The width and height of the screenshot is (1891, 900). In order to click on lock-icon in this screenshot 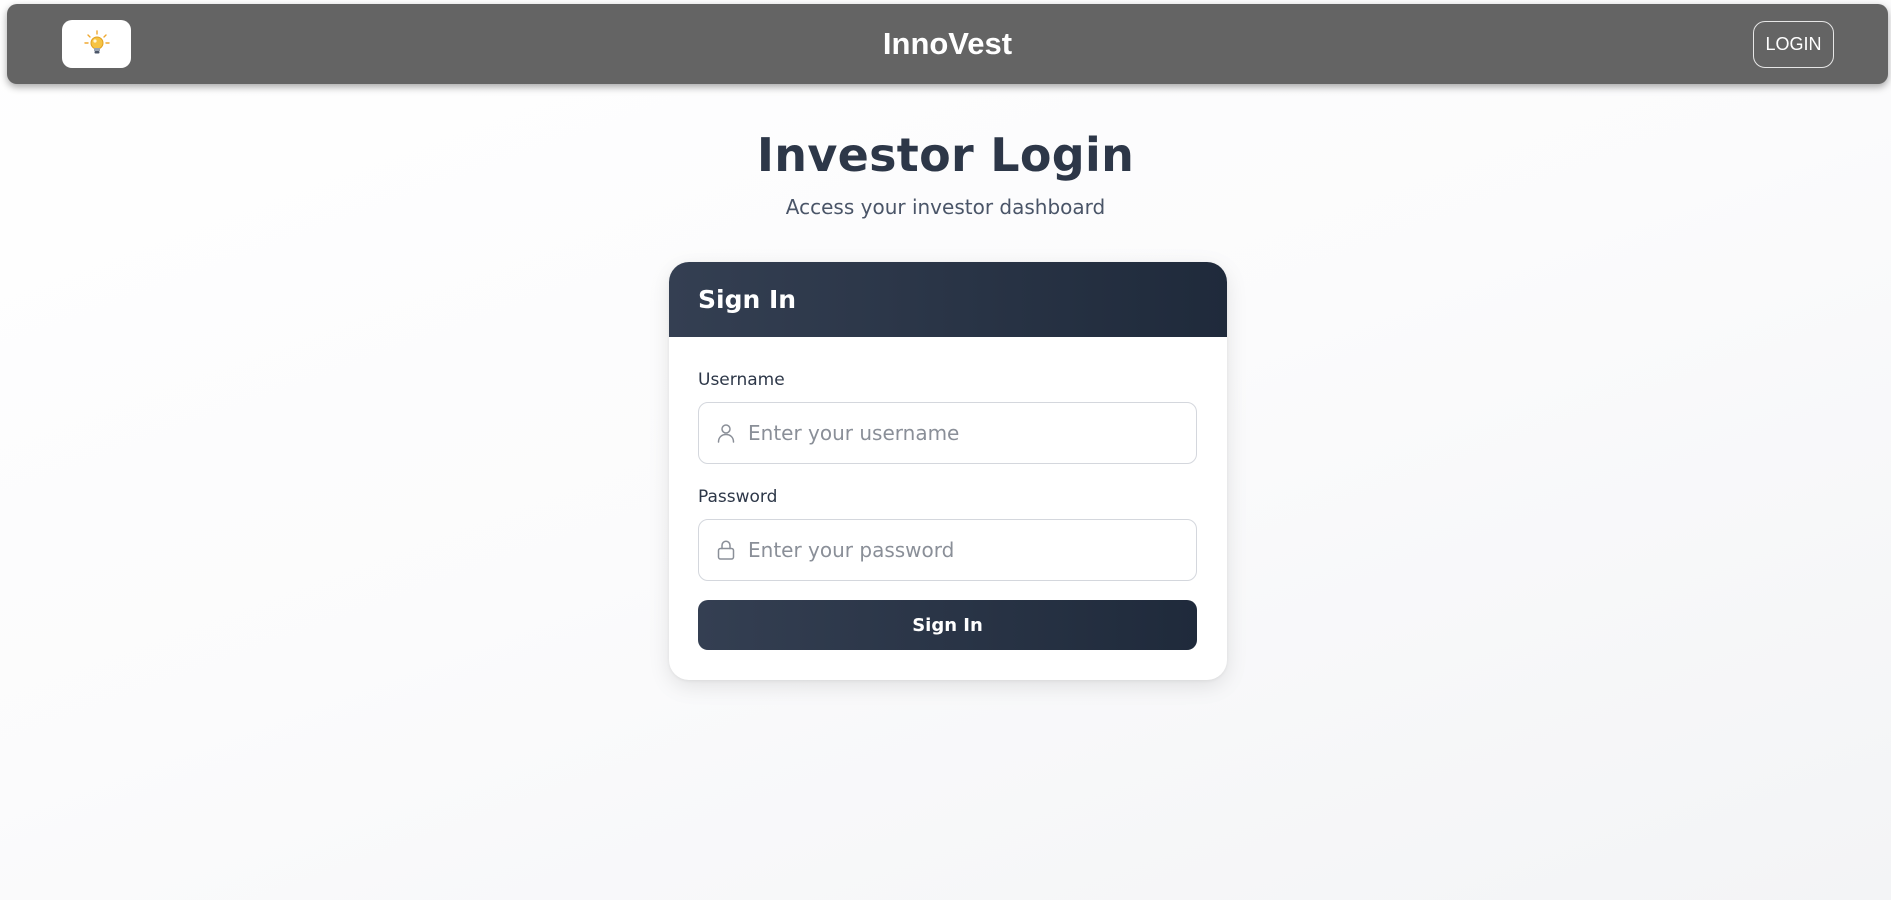, I will do `click(726, 550)`.